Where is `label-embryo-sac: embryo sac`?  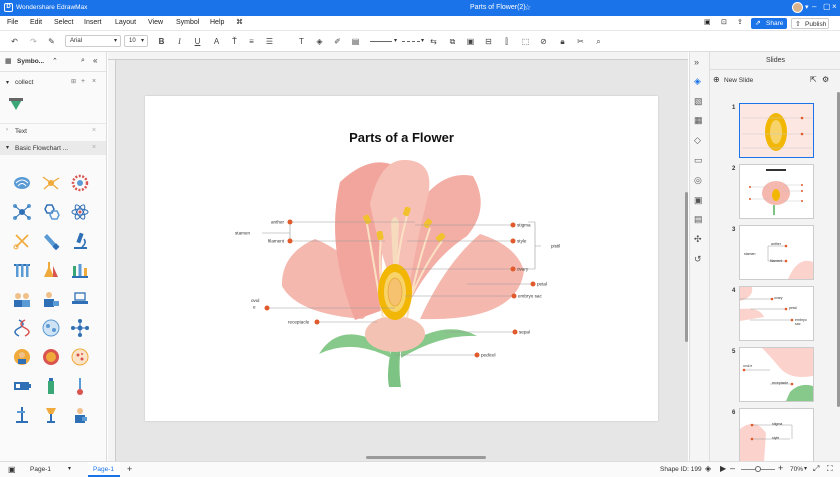 label-embryo-sac: embryo sac is located at coordinates (530, 296).